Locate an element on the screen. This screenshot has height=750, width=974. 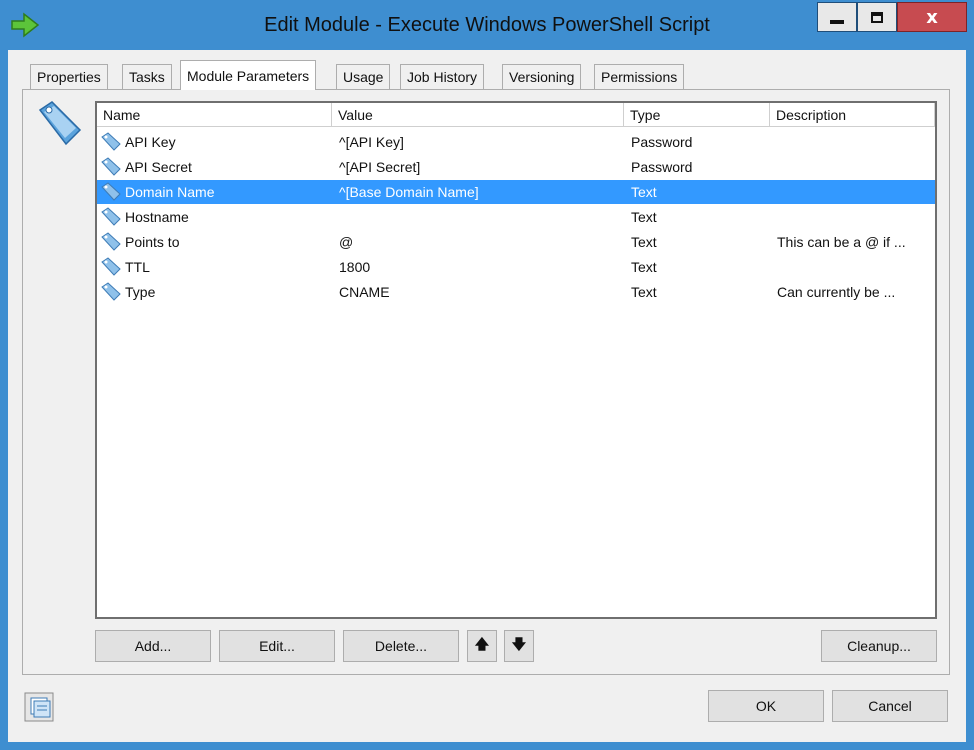
cancel-button: Cancel is located at coordinates (890, 706).